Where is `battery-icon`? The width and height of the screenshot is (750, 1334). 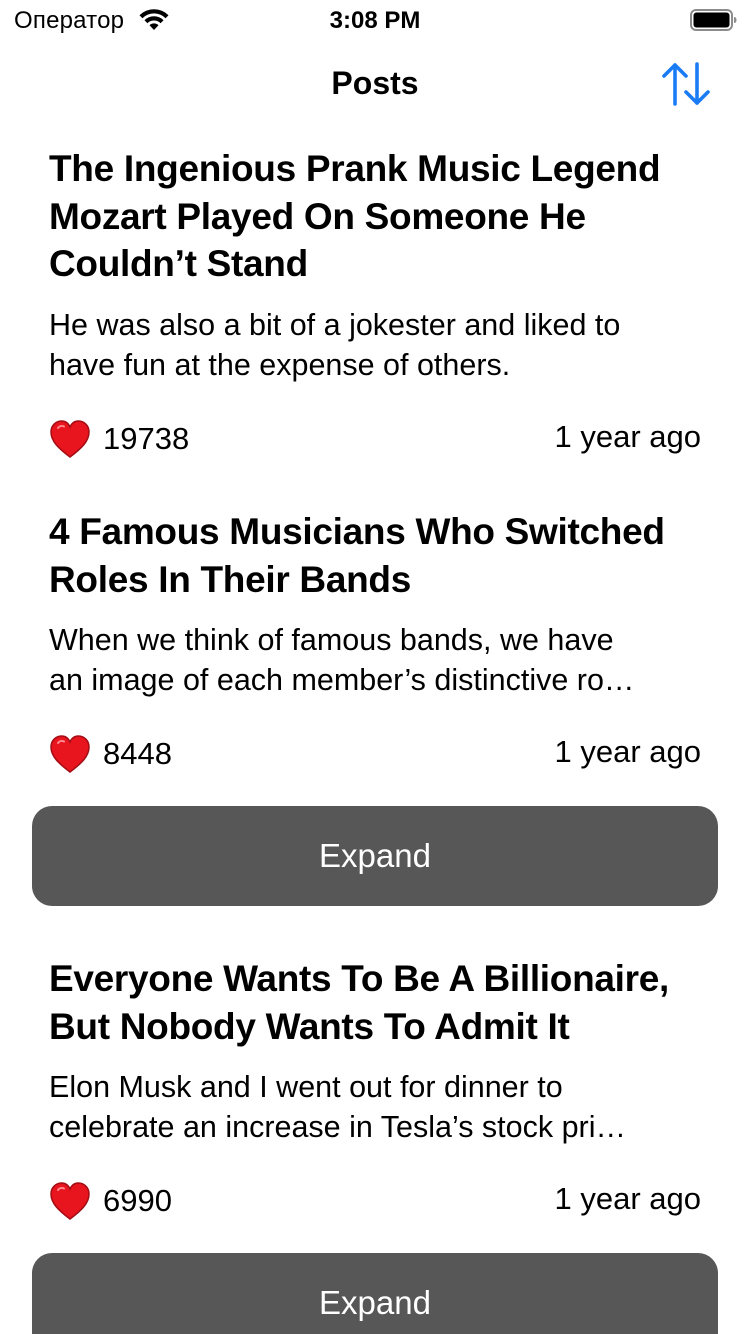
battery-icon is located at coordinates (713, 20).